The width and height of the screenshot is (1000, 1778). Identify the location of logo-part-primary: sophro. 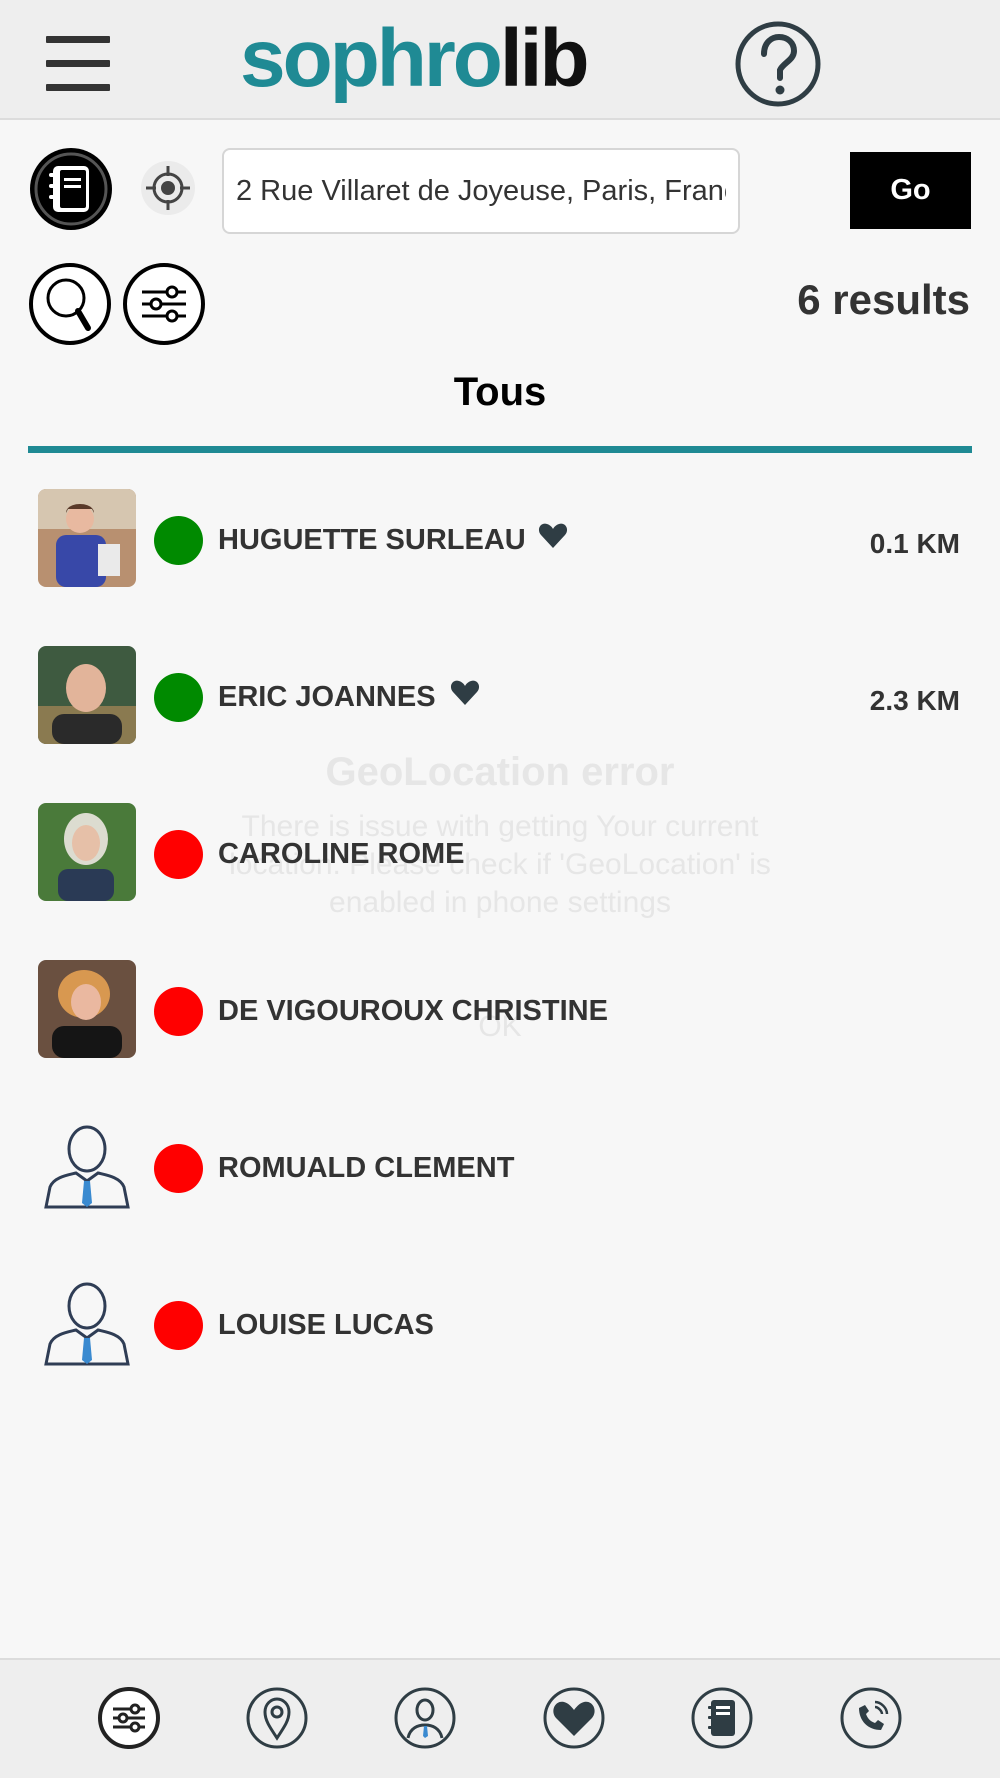
(371, 58).